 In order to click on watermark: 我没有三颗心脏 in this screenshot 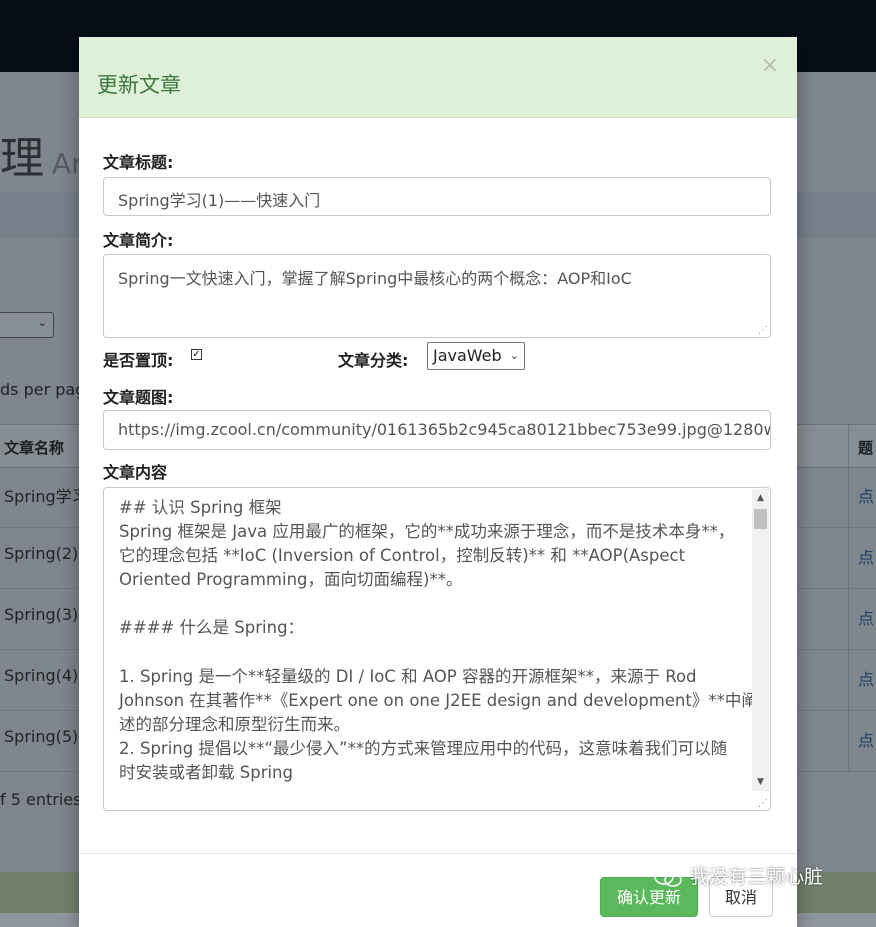, I will do `click(738, 875)`.